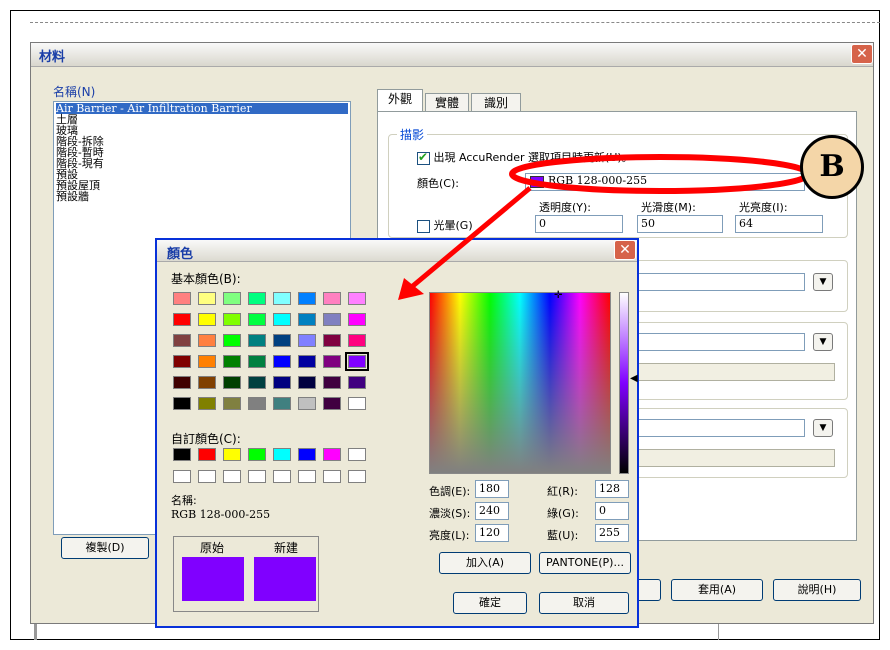  What do you see at coordinates (445, 225) in the screenshot?
I see `glow-checkbox-row: 光暈(G)` at bounding box center [445, 225].